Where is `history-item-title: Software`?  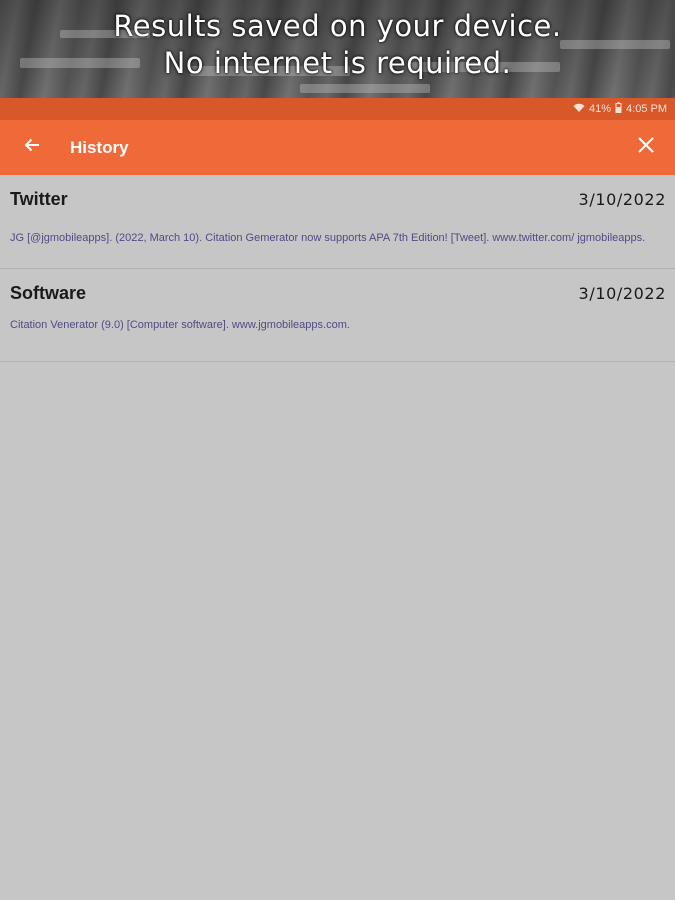
history-item-title: Software is located at coordinates (48, 293).